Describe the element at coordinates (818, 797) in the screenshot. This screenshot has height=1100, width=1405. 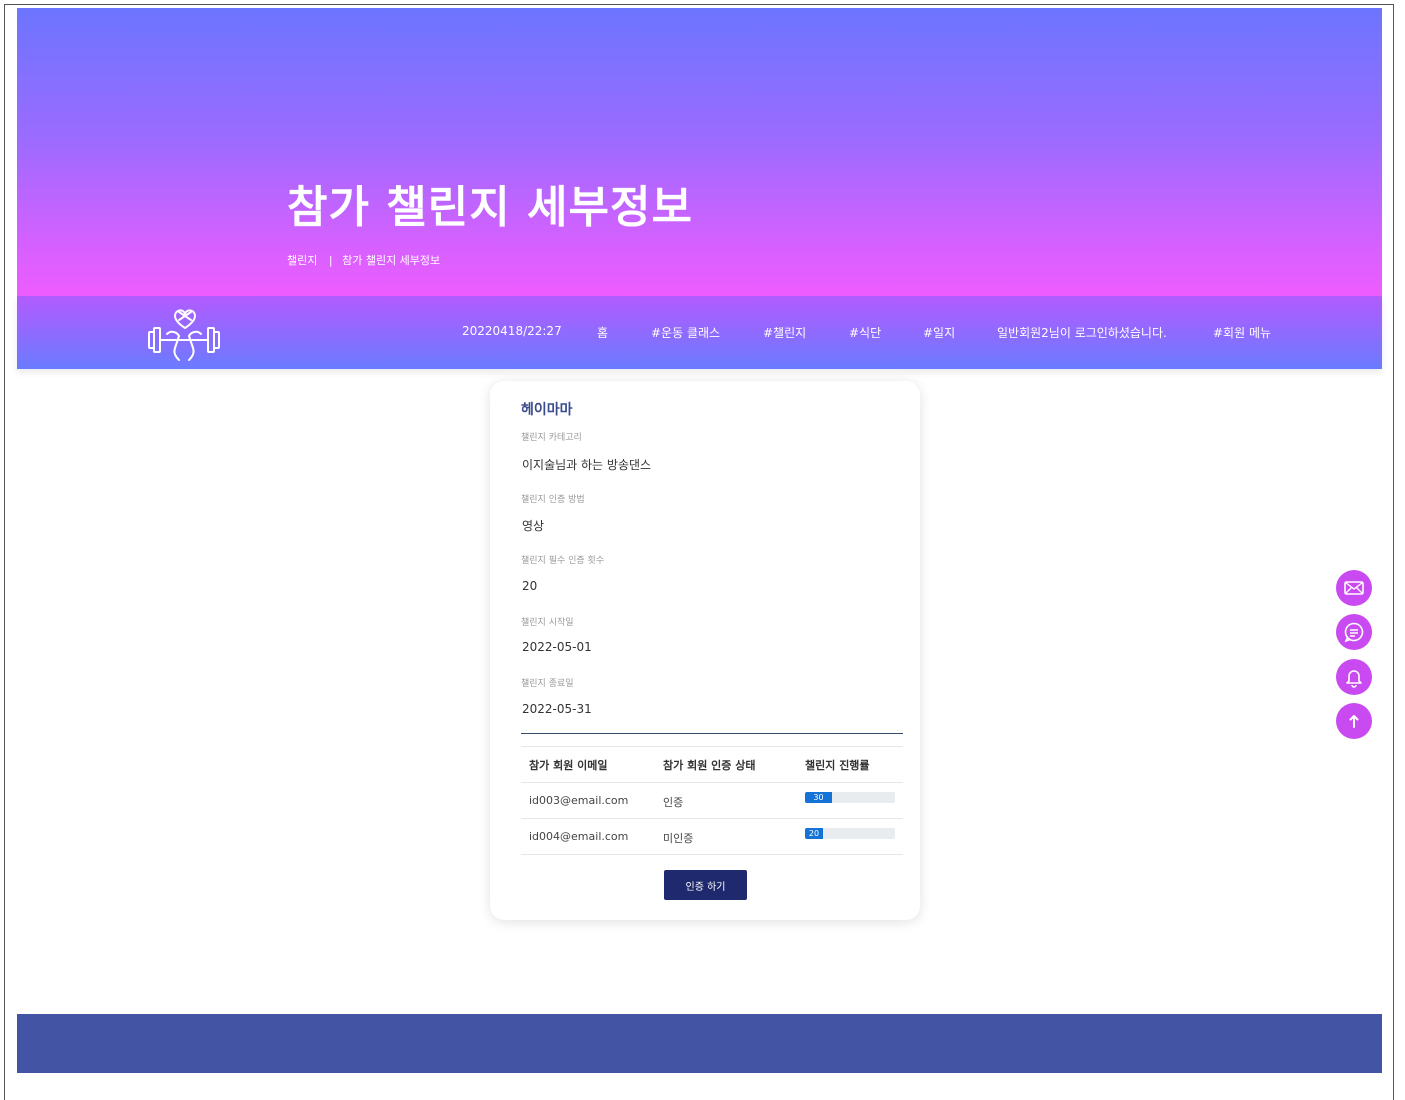
I see `progress-fill: 30` at that location.